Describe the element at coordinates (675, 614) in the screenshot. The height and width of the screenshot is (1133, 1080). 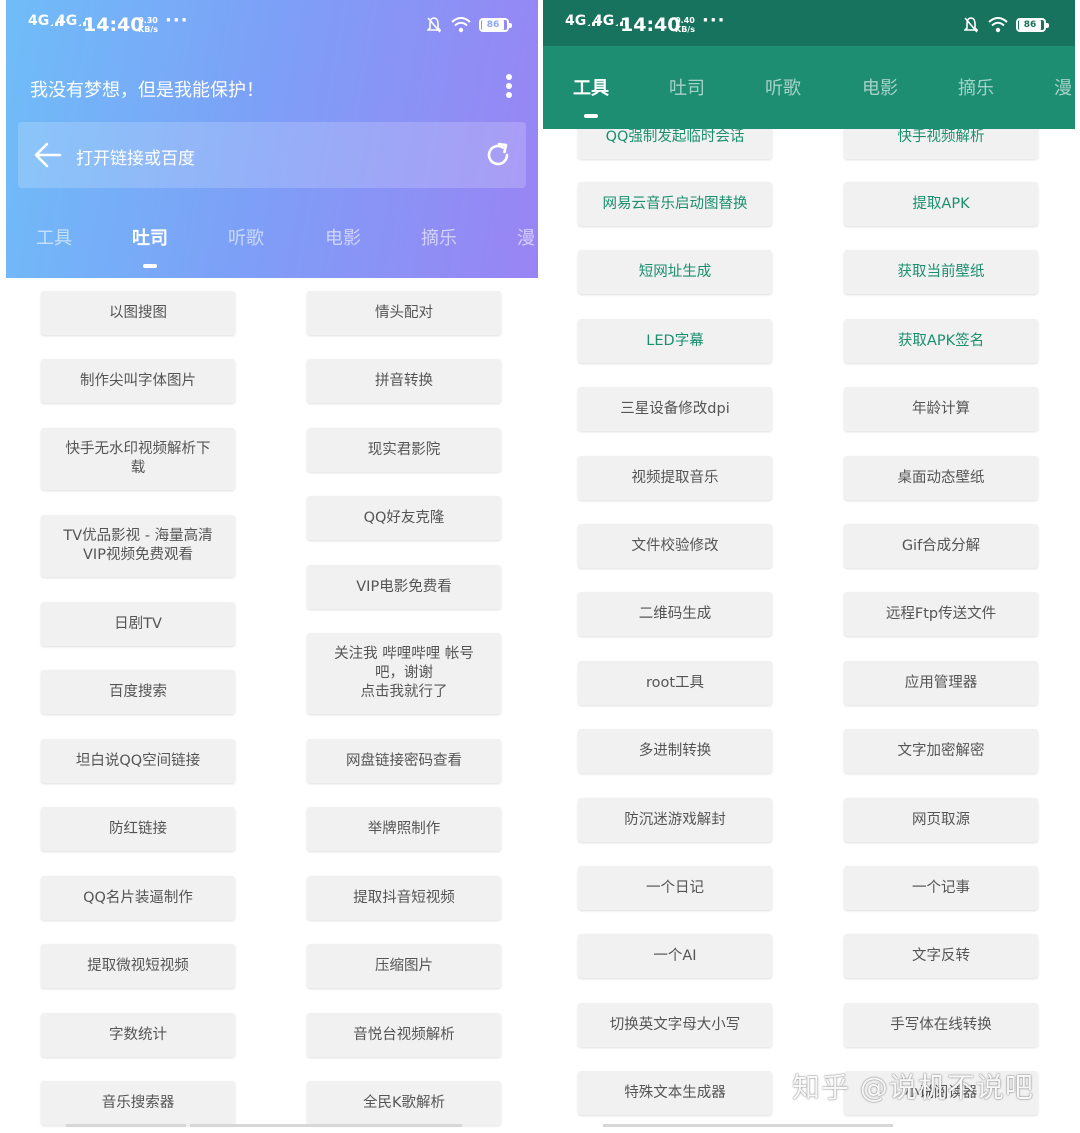
I see `tool-button: 二维码生成` at that location.